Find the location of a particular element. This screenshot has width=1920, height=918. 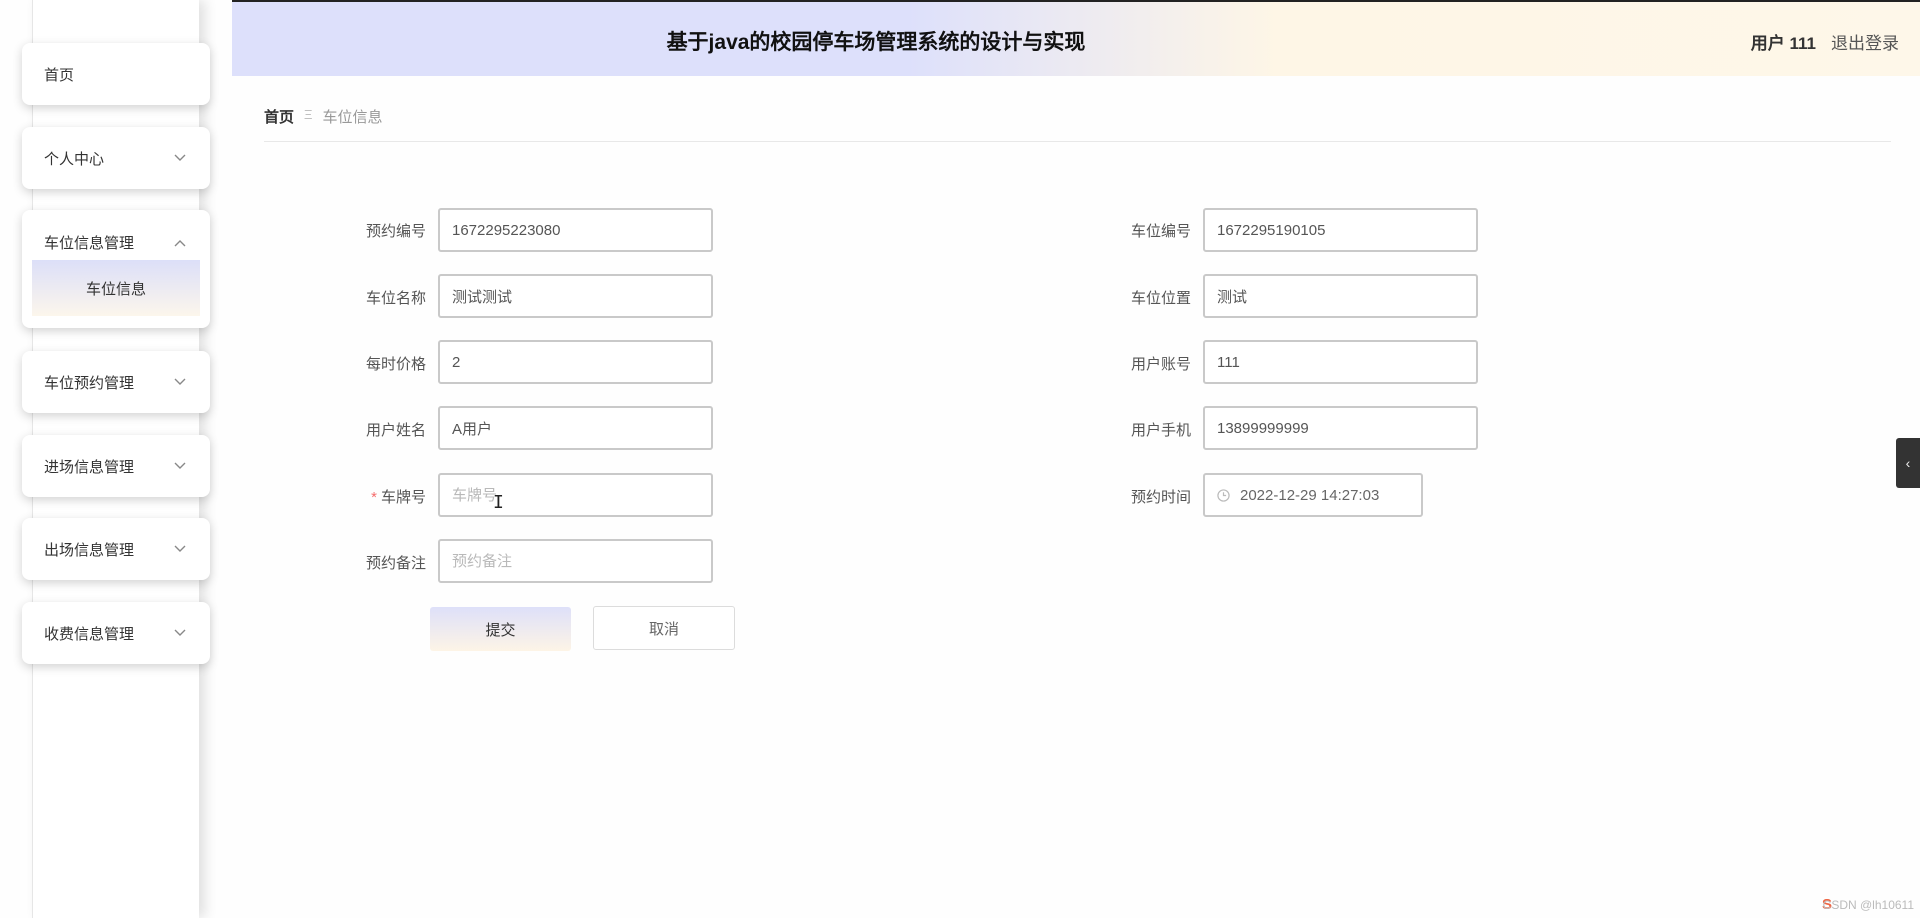

breadcrumb-separator-icon: Ξ is located at coordinates (308, 114).